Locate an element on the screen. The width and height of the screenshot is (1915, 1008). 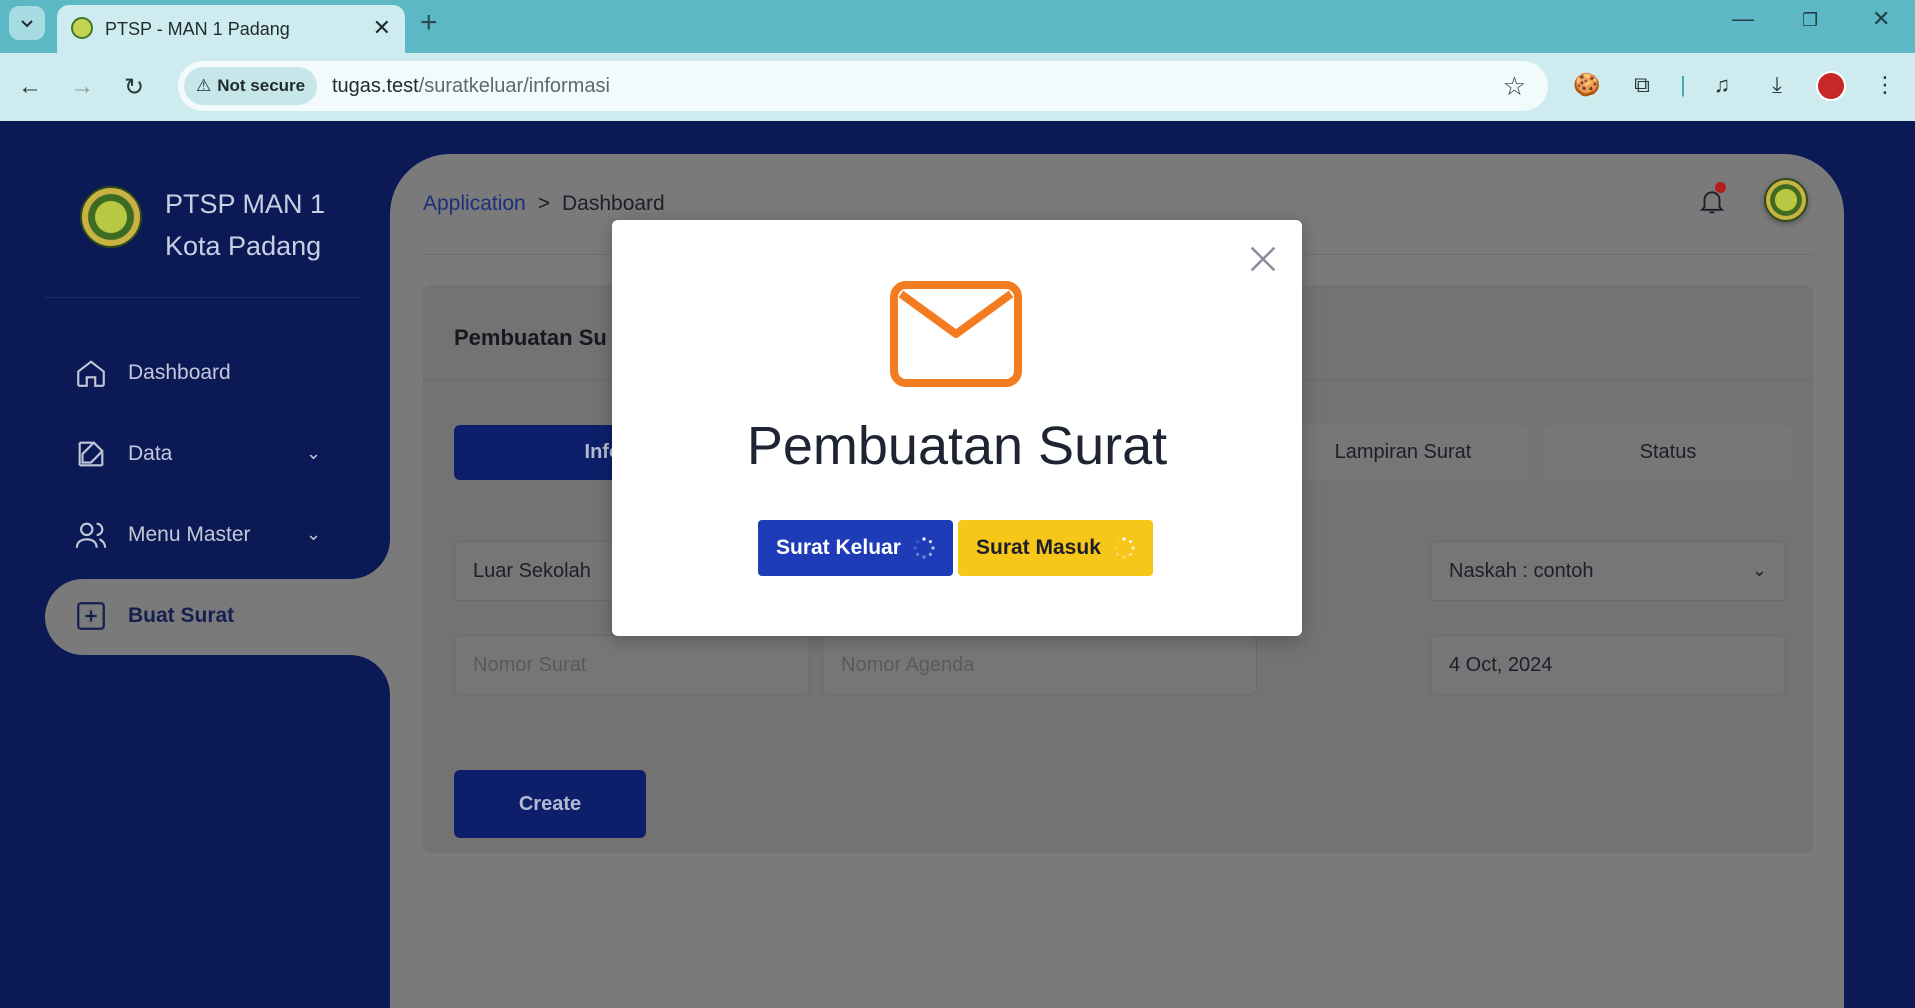
create-letter-modal: Pembuatan Surat Surat Keluar Surat Masuk is located at coordinates (957, 428).